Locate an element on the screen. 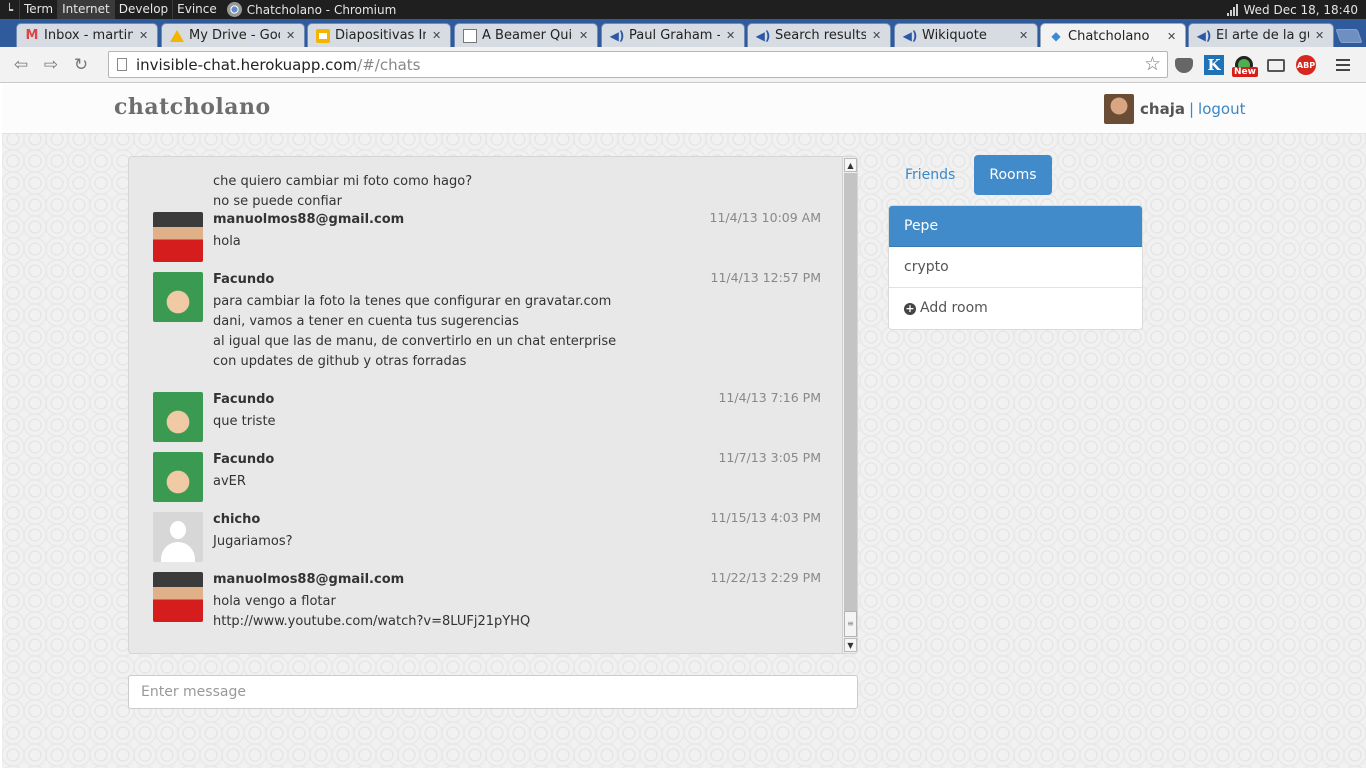 The height and width of the screenshot is (768, 1366). page-icon is located at coordinates (122, 64).